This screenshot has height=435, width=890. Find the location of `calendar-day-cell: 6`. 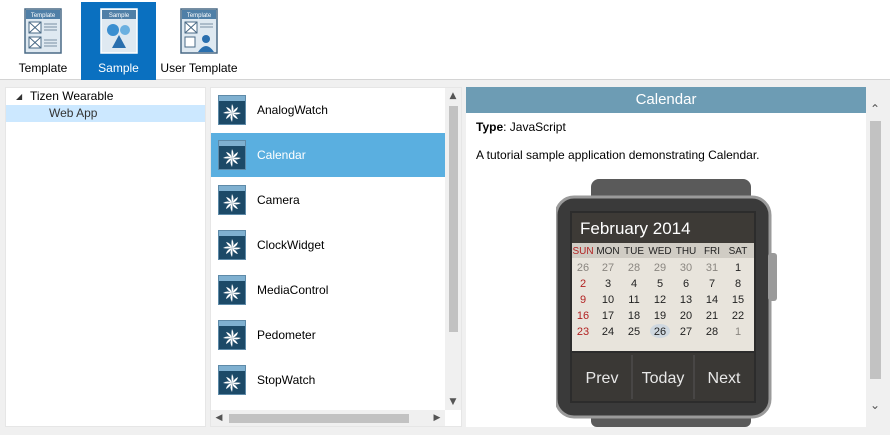

calendar-day-cell: 6 is located at coordinates (686, 284).